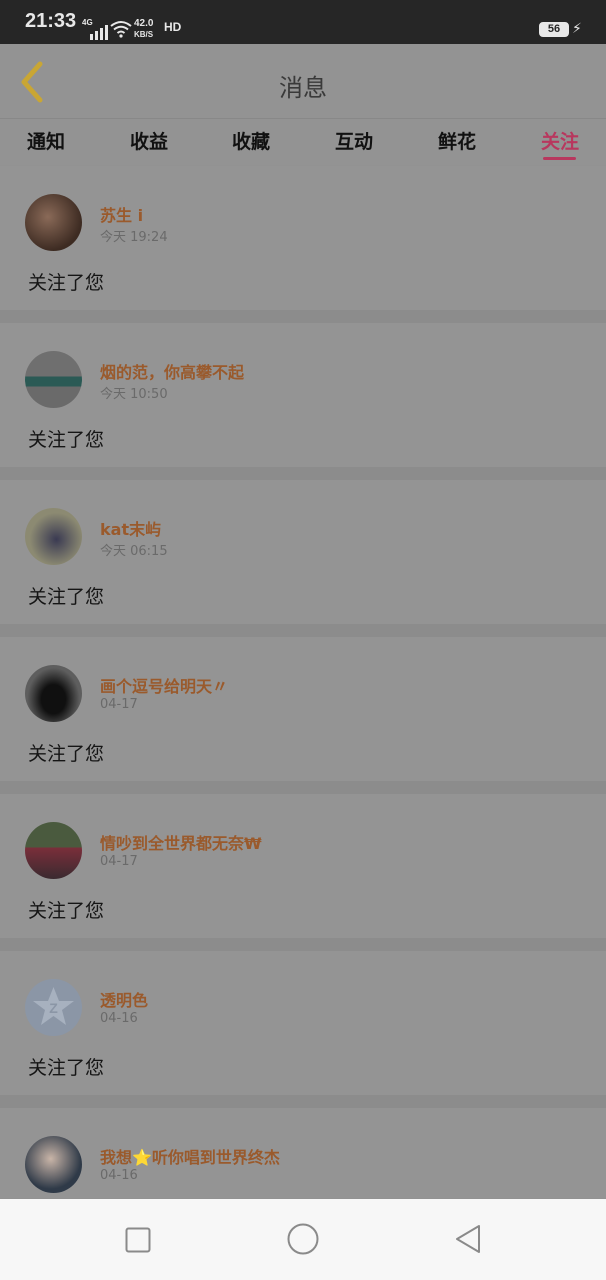 This screenshot has height=1280, width=606. Describe the element at coordinates (144, 23) in the screenshot. I see `speed-value: 42.0` at that location.